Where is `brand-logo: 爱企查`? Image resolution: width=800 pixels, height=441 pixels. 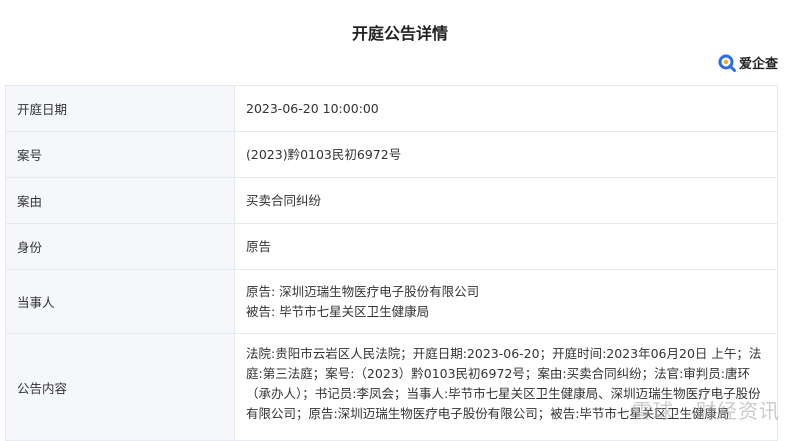
brand-logo: 爱企查 is located at coordinates (748, 62).